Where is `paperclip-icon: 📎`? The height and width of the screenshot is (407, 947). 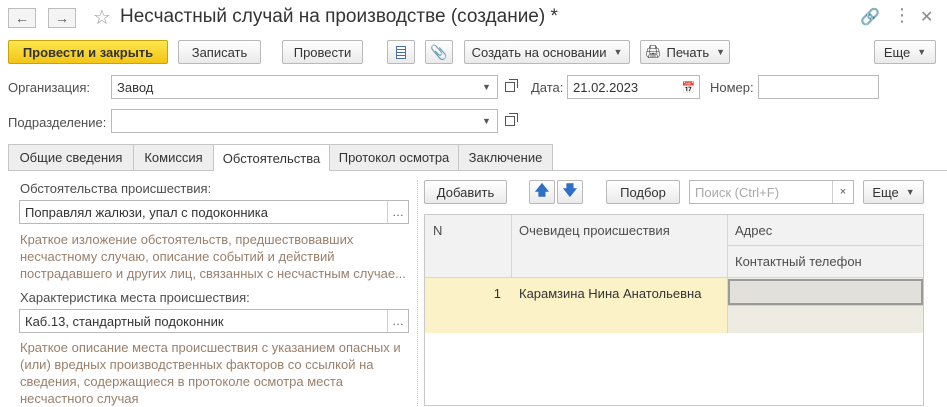 paperclip-icon: 📎 is located at coordinates (439, 51).